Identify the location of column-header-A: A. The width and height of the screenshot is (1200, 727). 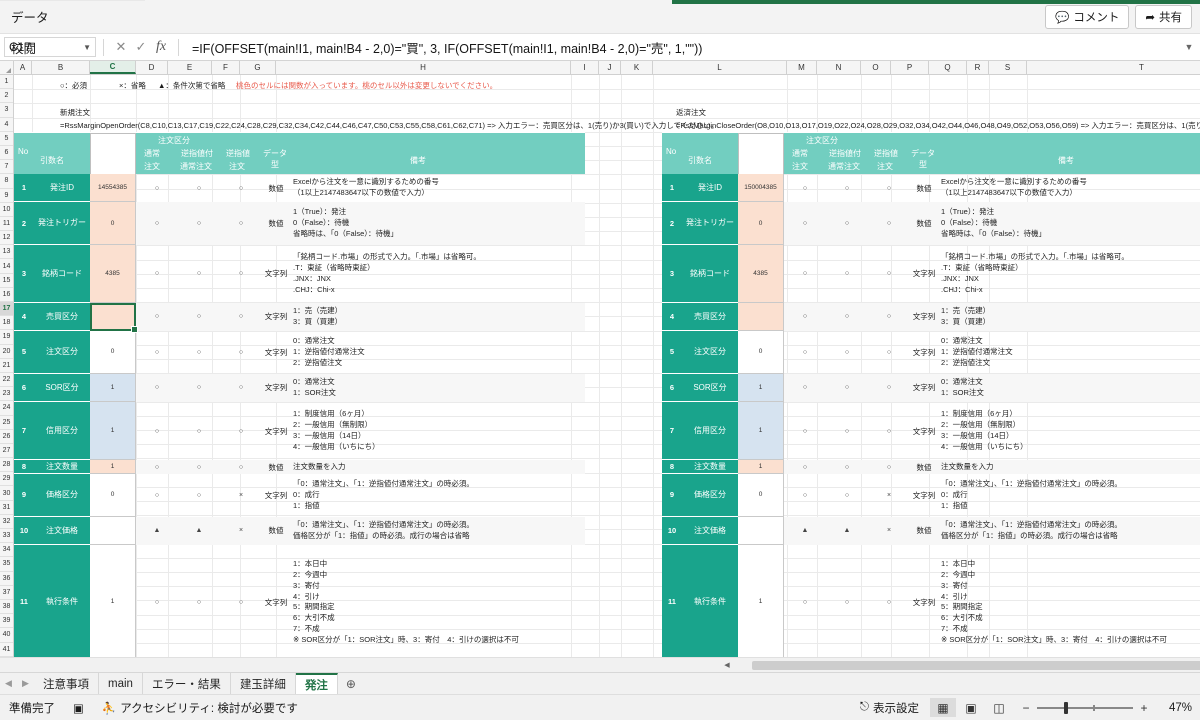
(23, 67).